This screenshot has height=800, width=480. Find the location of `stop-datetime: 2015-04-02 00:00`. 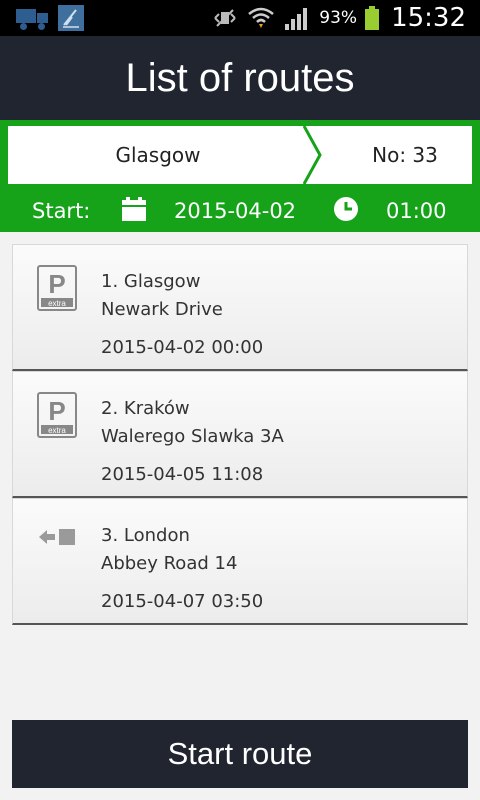

stop-datetime: 2015-04-02 00:00 is located at coordinates (182, 347).